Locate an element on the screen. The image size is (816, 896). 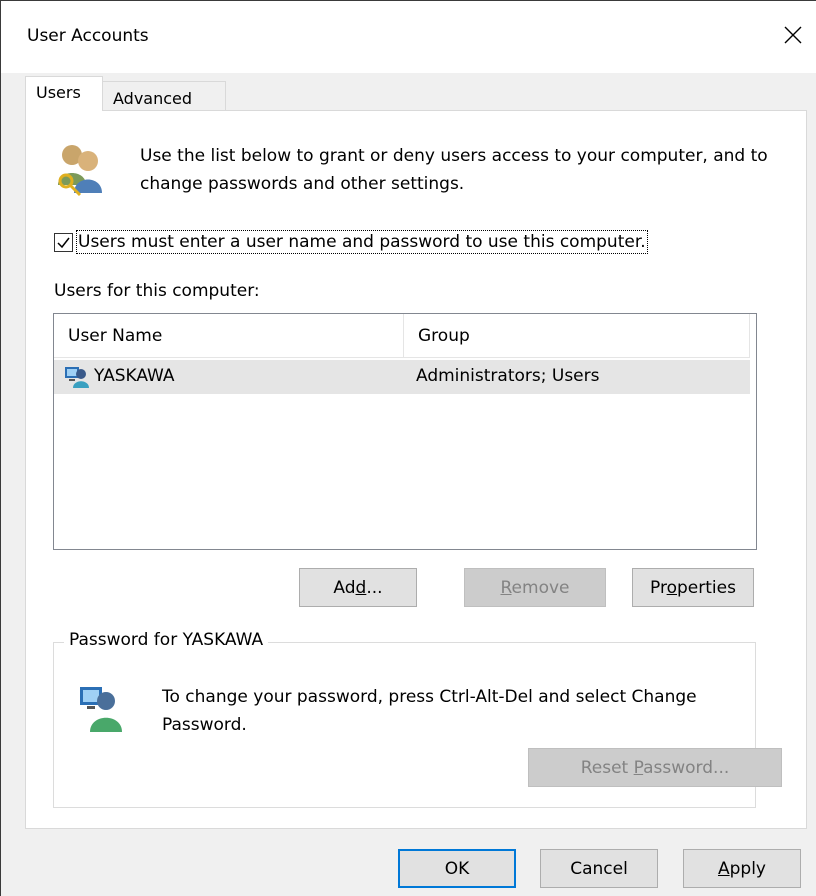
properties-button: Properties is located at coordinates (693, 587).